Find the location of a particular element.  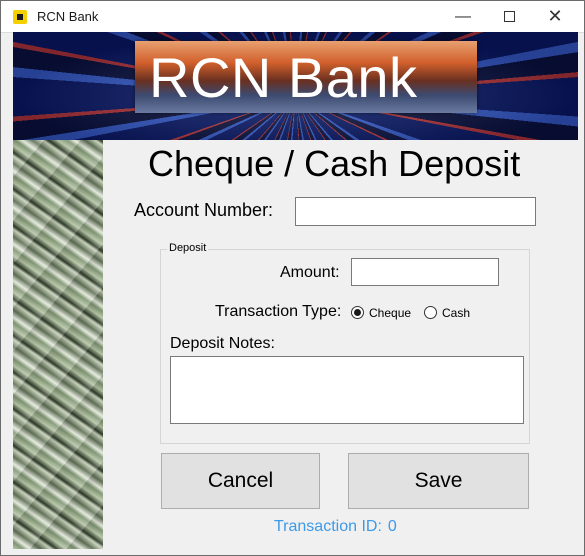

transaction-type-label: Transaction Type: is located at coordinates (278, 311).